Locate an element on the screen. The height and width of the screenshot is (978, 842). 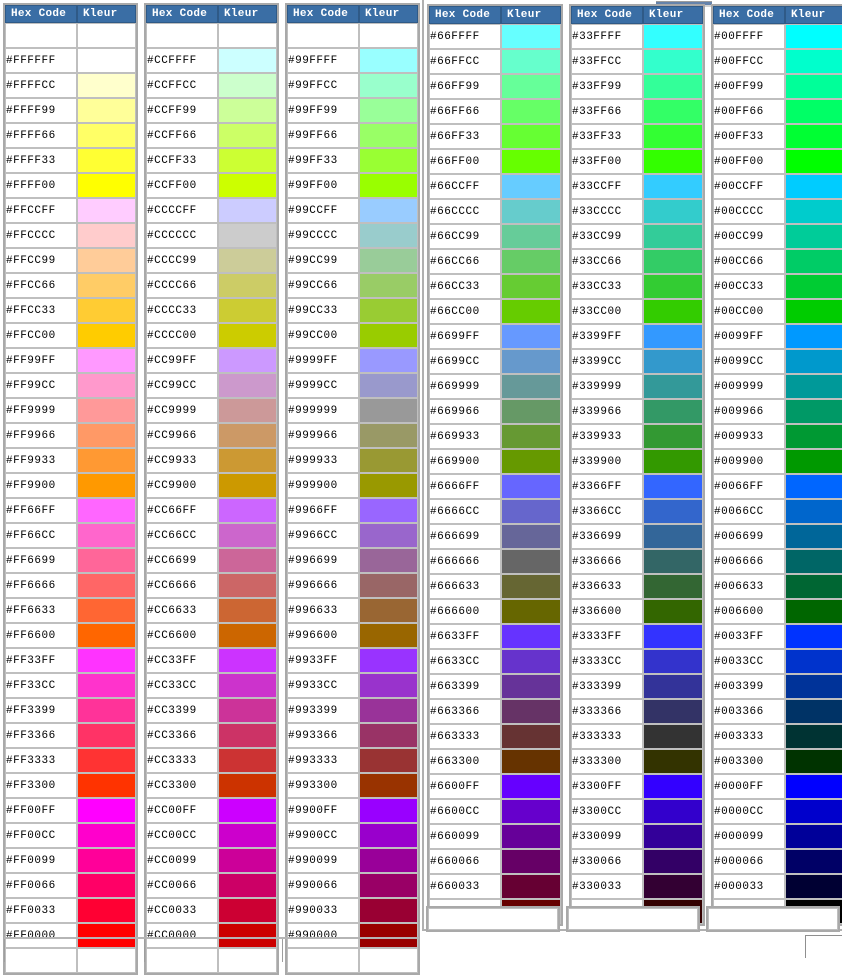
table-row: #009900 is located at coordinates (777, 461).